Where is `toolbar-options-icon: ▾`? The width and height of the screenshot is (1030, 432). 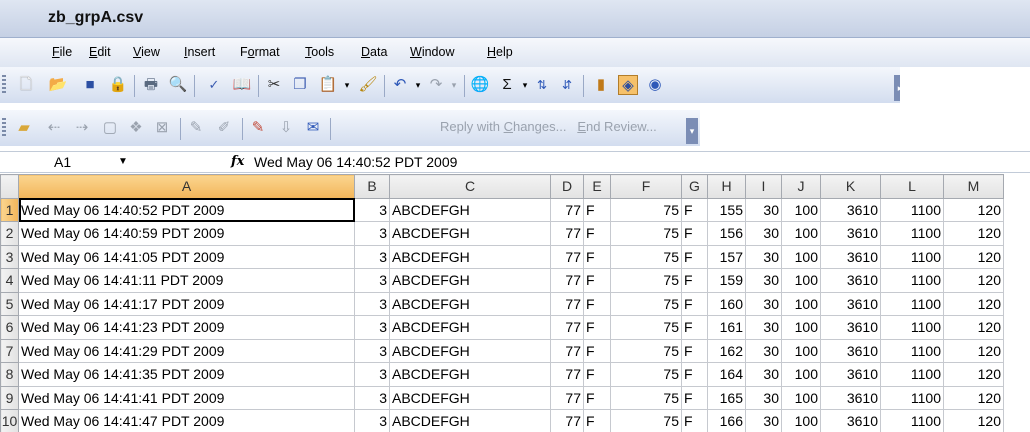 toolbar-options-icon: ▾ is located at coordinates (692, 131).